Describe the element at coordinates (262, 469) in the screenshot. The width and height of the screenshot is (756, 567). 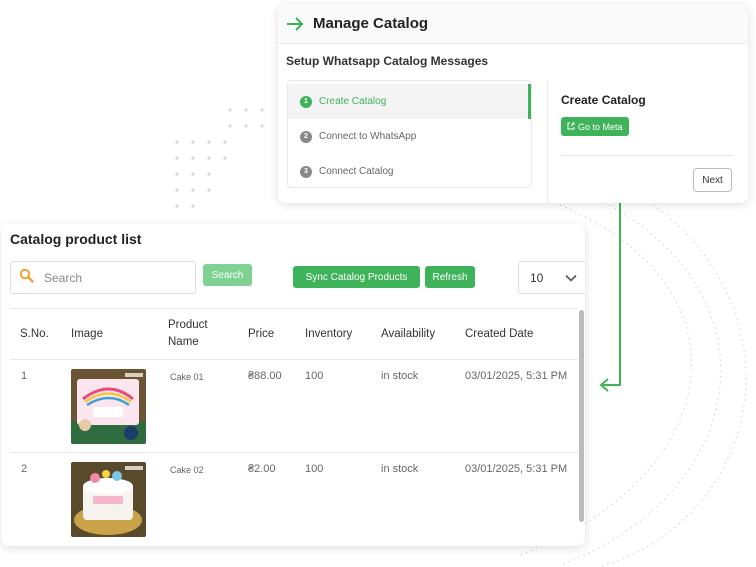
I see `cell-price: ₴2.00` at that location.